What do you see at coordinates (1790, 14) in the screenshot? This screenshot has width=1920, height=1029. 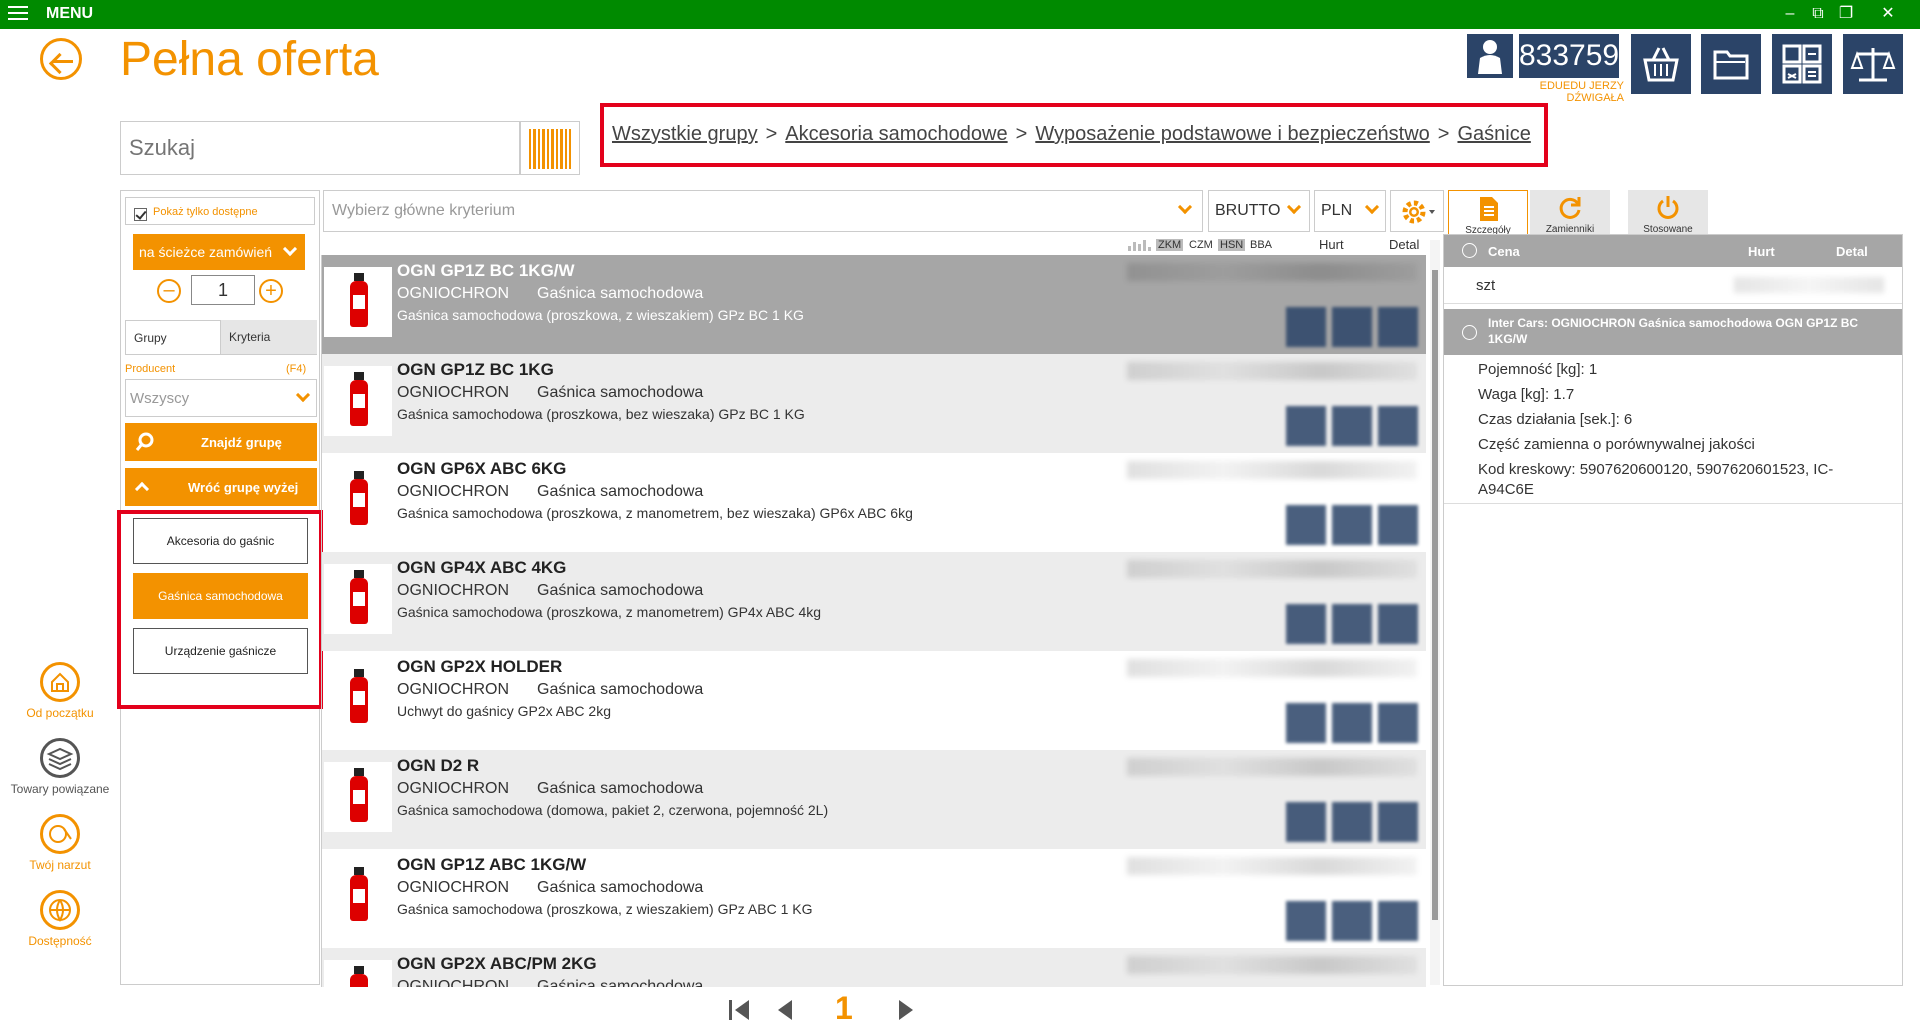 I see `minimize-icon: –` at bounding box center [1790, 14].